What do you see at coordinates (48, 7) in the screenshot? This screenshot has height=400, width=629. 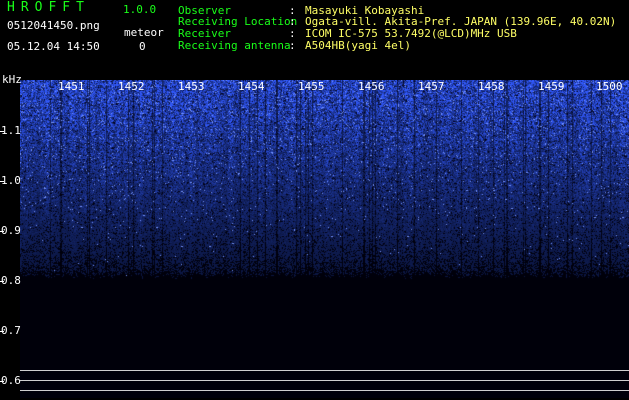 I see `app-title: HROFFT` at bounding box center [48, 7].